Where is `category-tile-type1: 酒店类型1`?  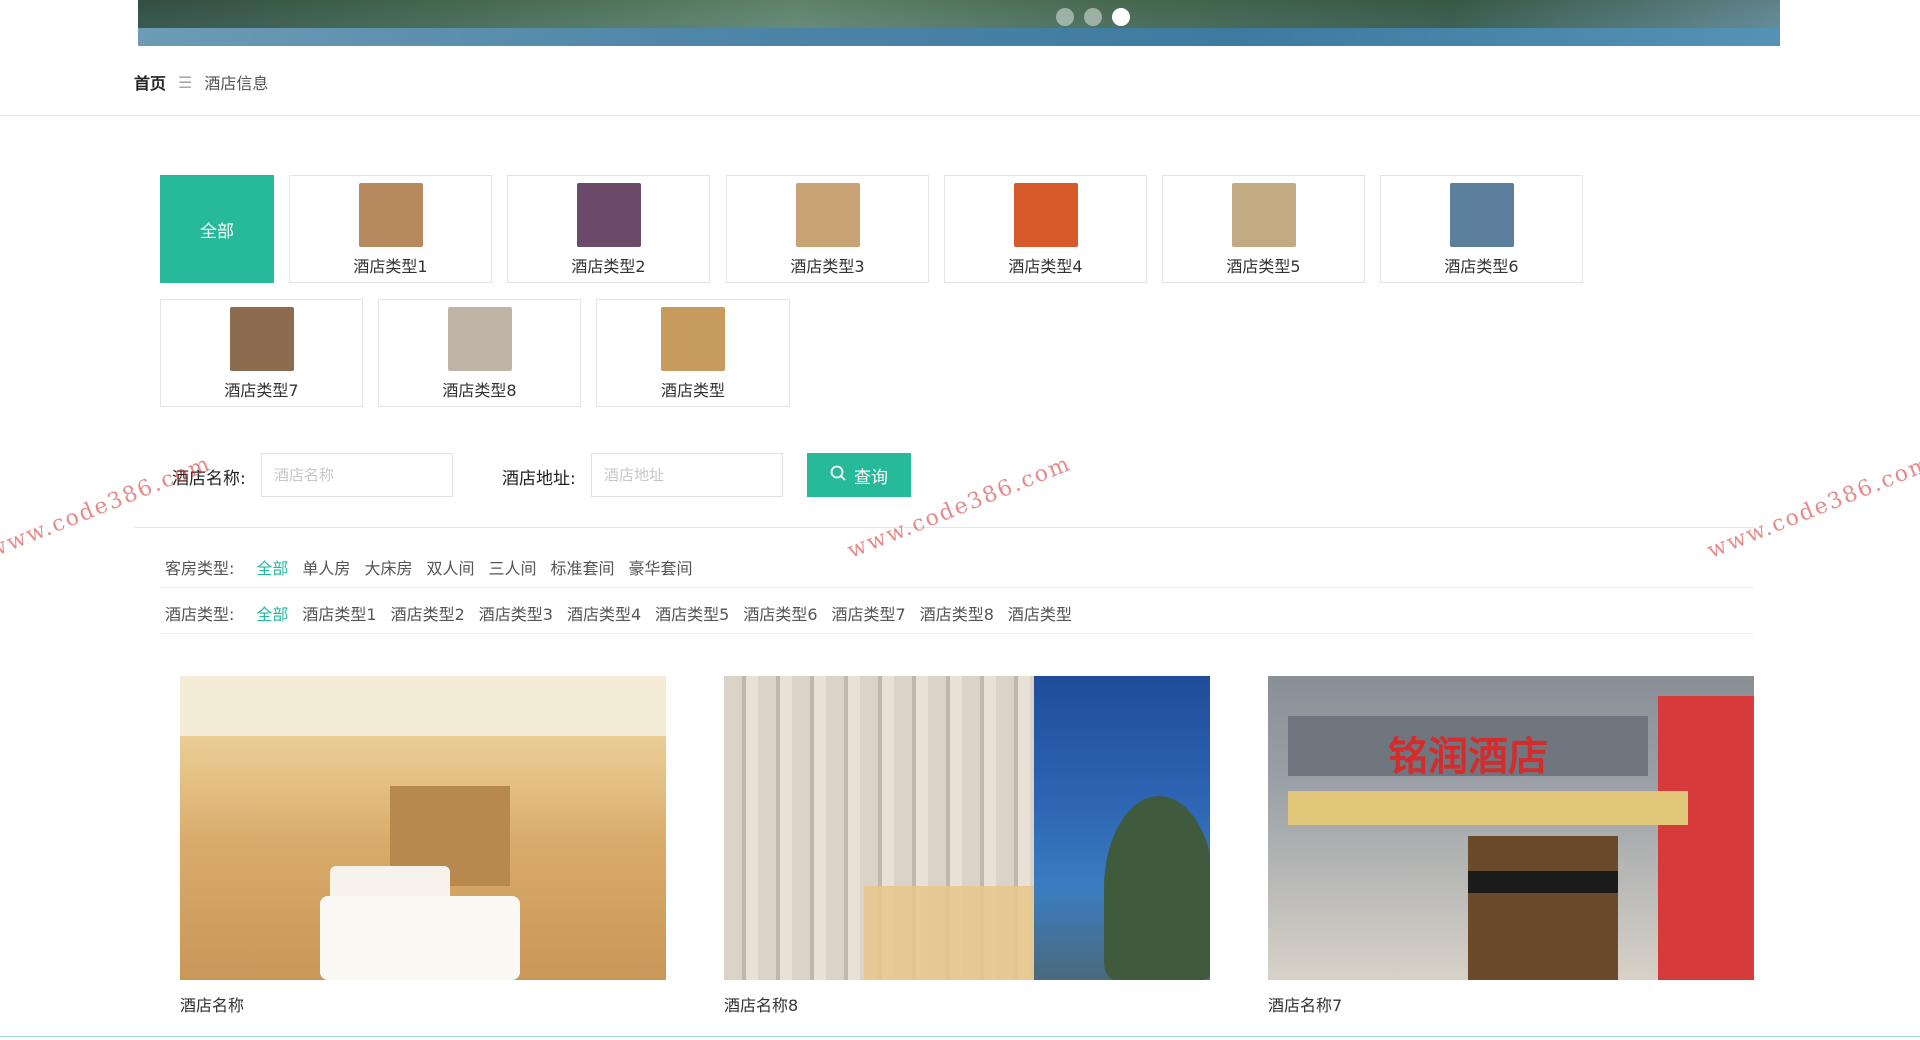 category-tile-type1: 酒店类型1 is located at coordinates (390, 229).